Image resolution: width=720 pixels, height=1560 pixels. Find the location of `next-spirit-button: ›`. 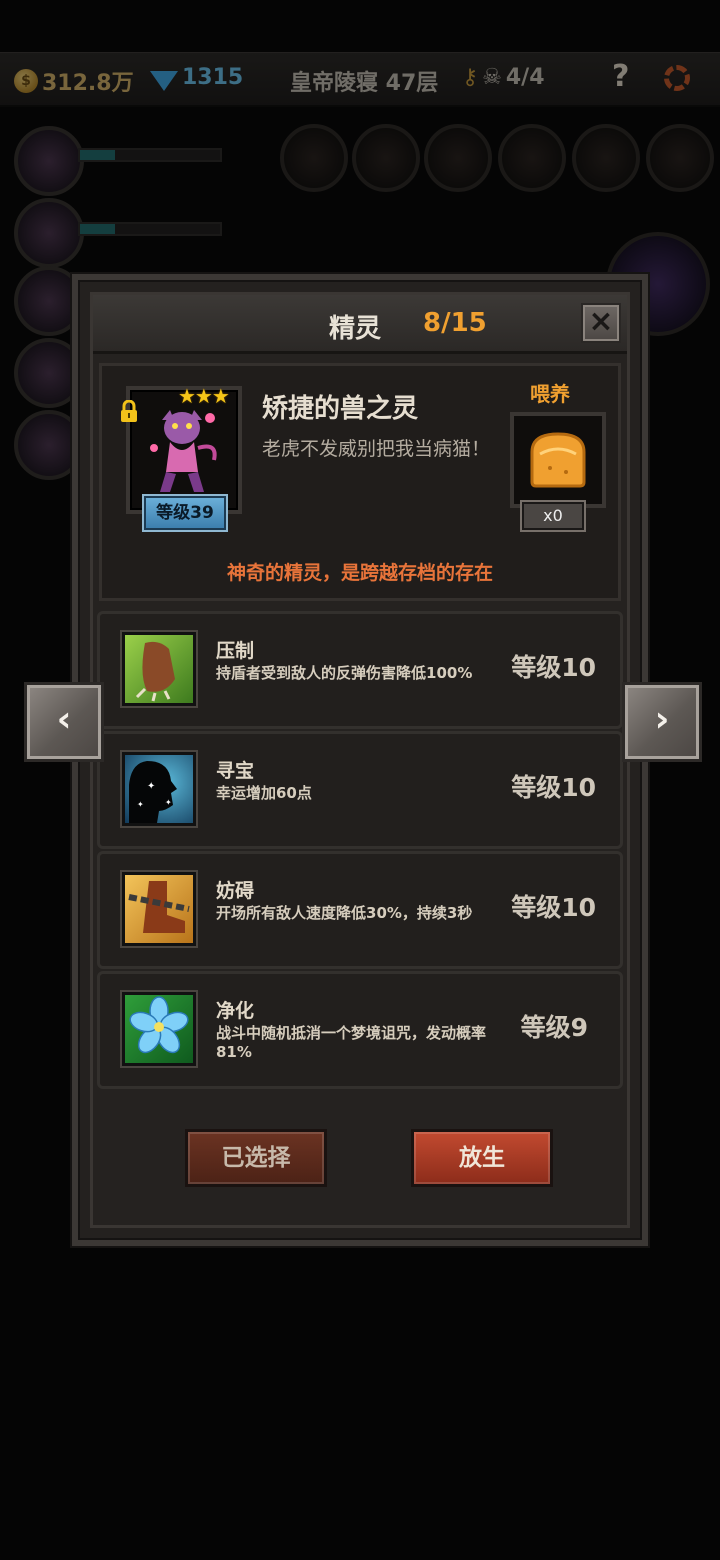

next-spirit-button: › is located at coordinates (662, 722).